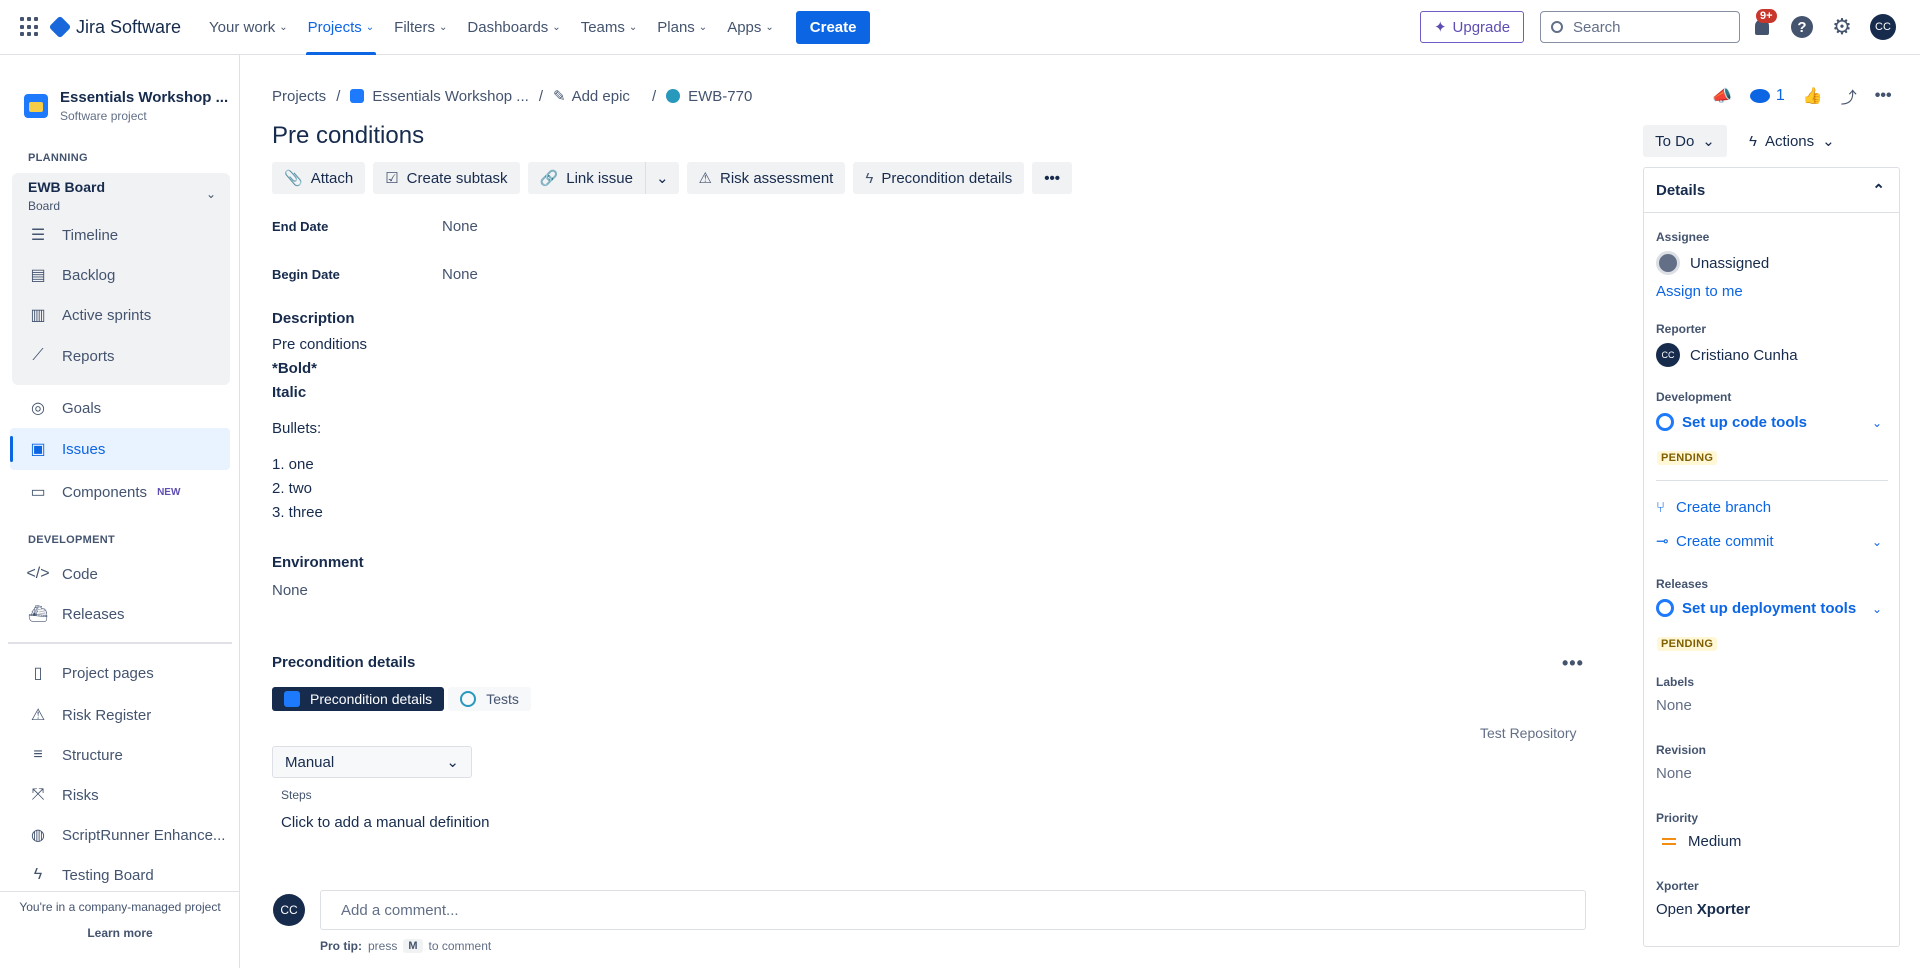 Image resolution: width=1920 pixels, height=968 pixels. Describe the element at coordinates (720, 96) in the screenshot. I see `breadcrumb-issue-key: EWB-770` at that location.